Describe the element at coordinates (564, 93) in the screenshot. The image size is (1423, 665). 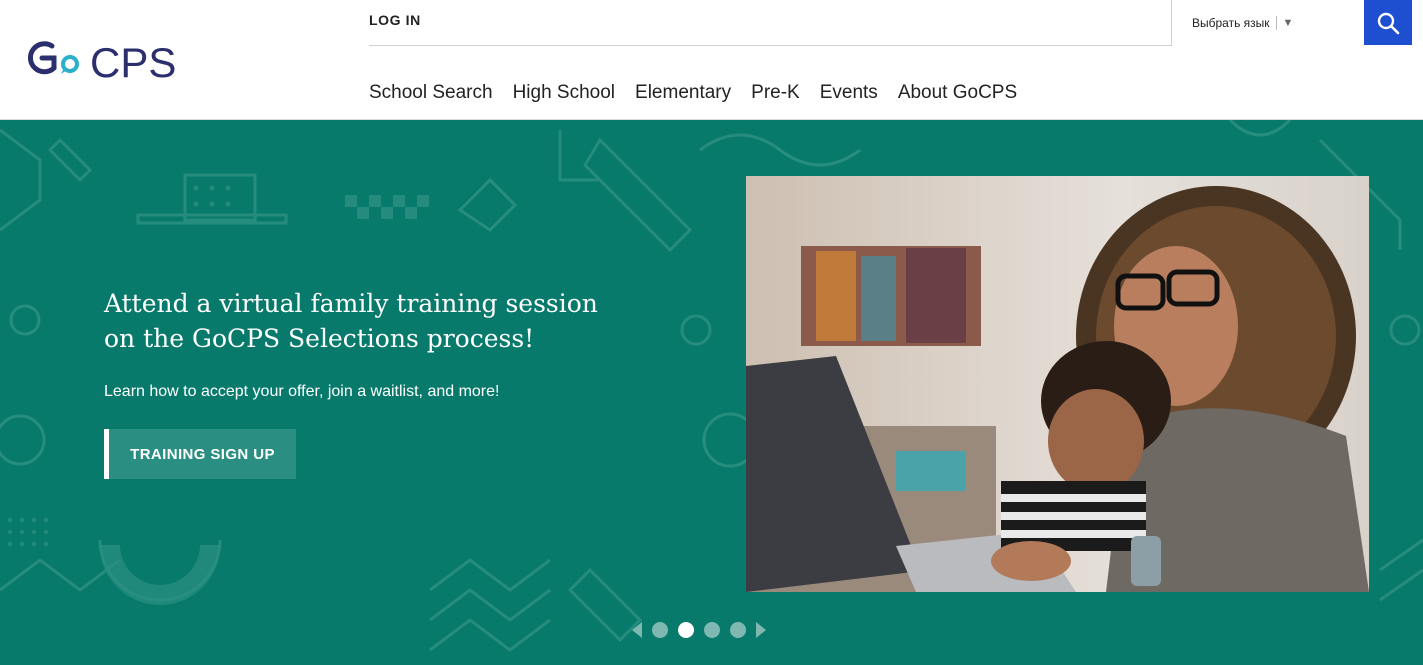
I see `nav-high-school: High School` at that location.